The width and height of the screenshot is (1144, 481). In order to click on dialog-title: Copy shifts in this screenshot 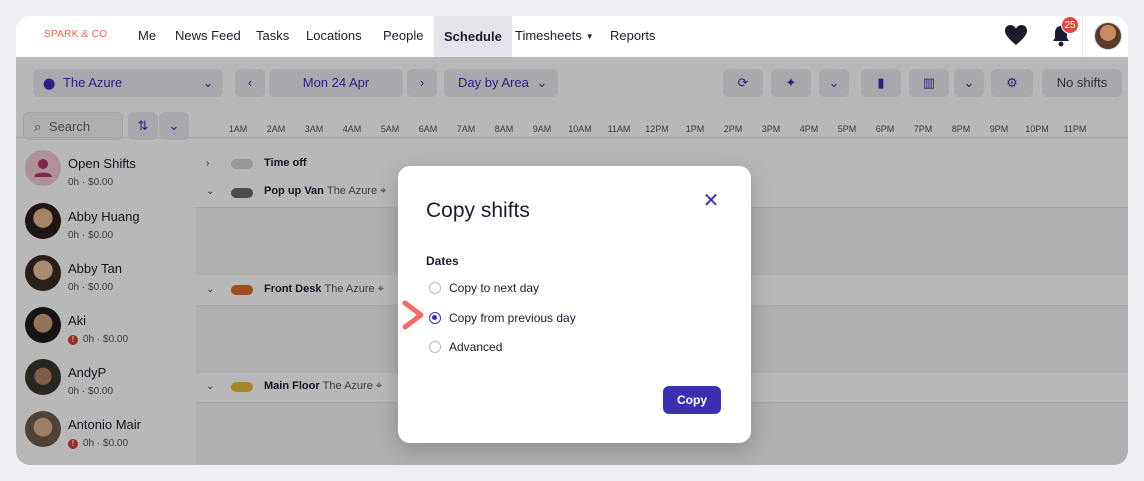, I will do `click(478, 210)`.